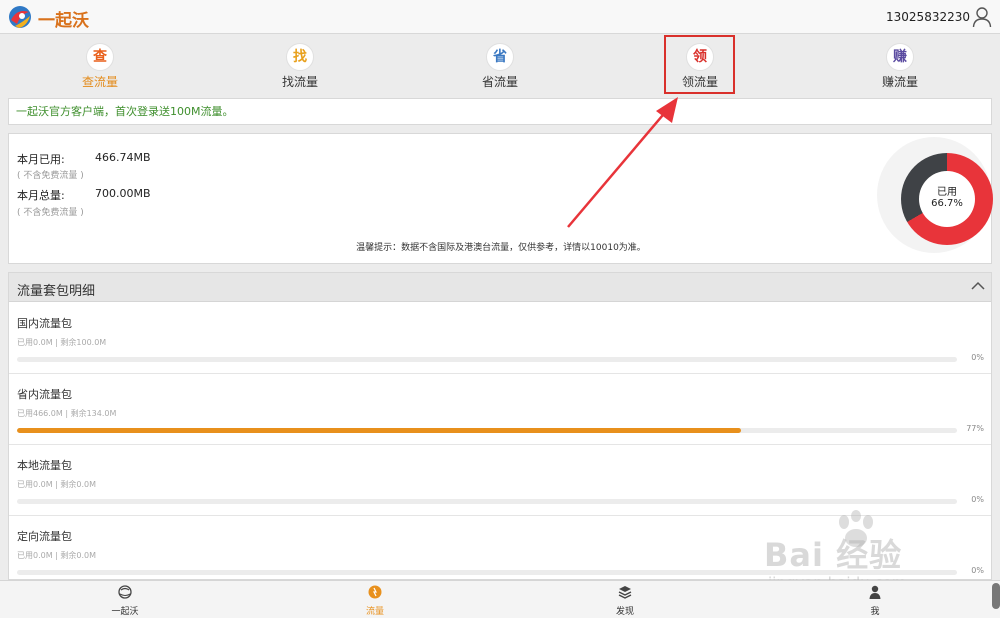  I want to click on tab-me-label: 我, so click(875, 612).